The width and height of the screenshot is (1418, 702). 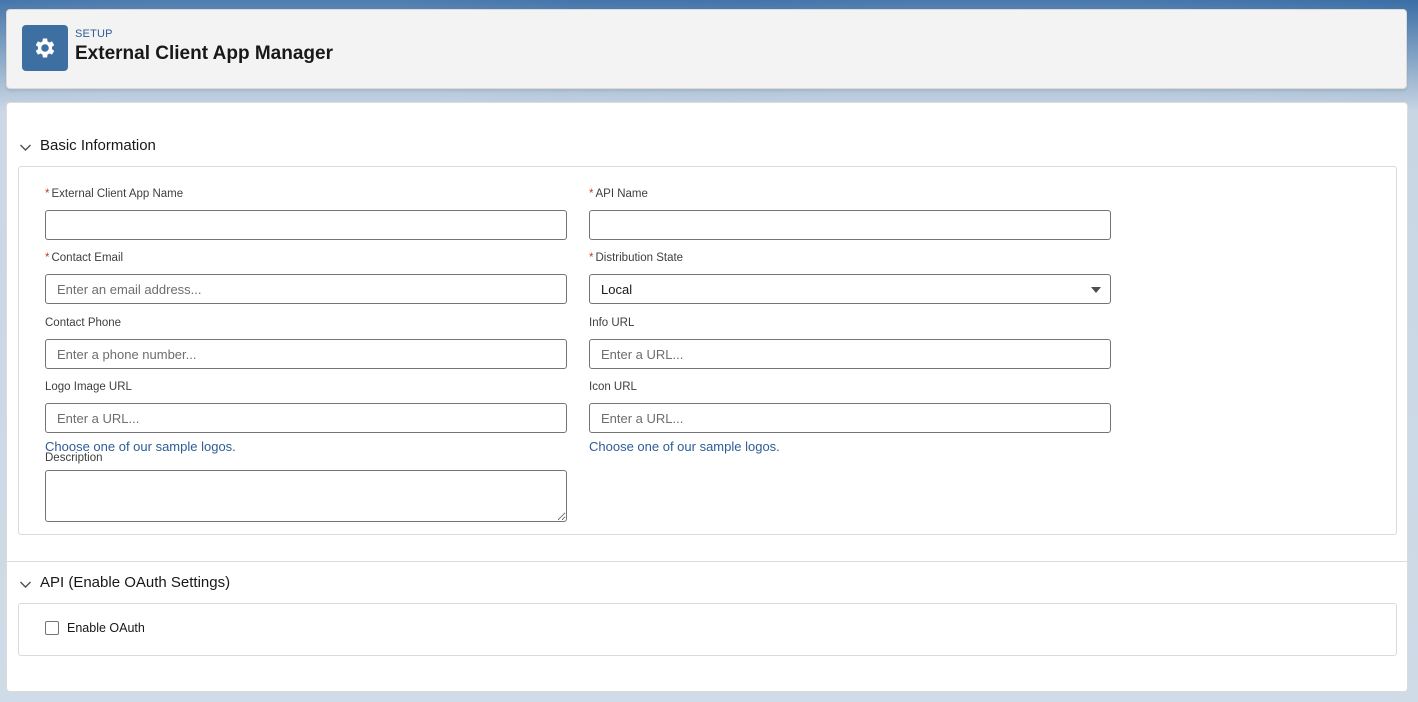 What do you see at coordinates (621, 194) in the screenshot?
I see `api-name-label: API Name` at bounding box center [621, 194].